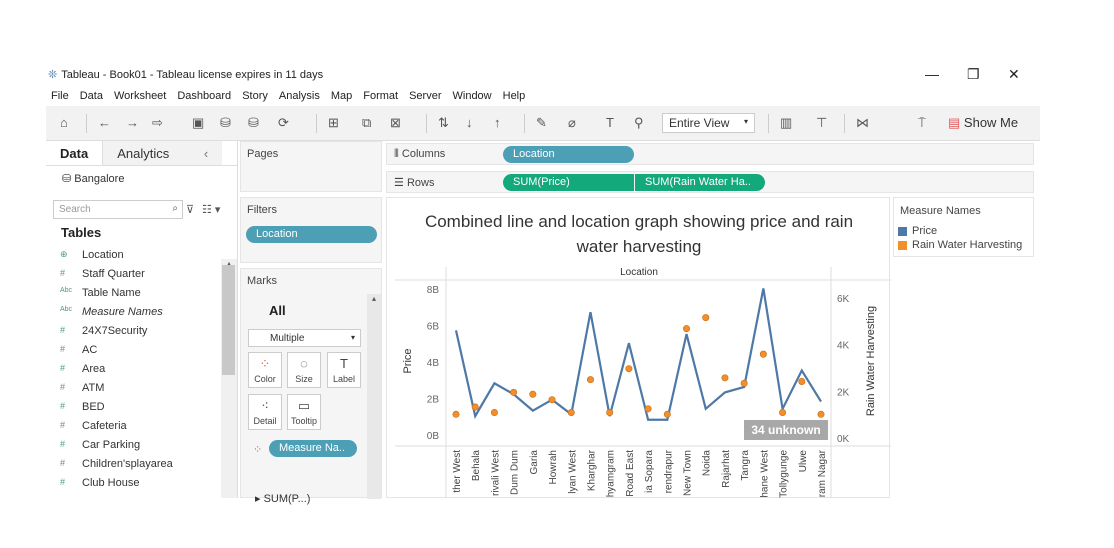  What do you see at coordinates (764, 474) in the screenshot?
I see `x-tick-label: hane West` at bounding box center [764, 474].